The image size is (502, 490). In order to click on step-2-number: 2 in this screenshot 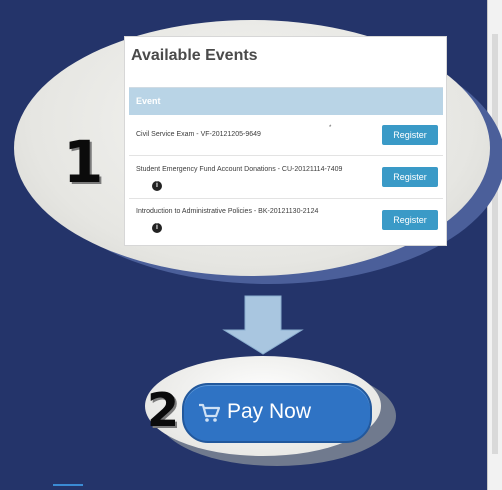, I will do `click(163, 410)`.